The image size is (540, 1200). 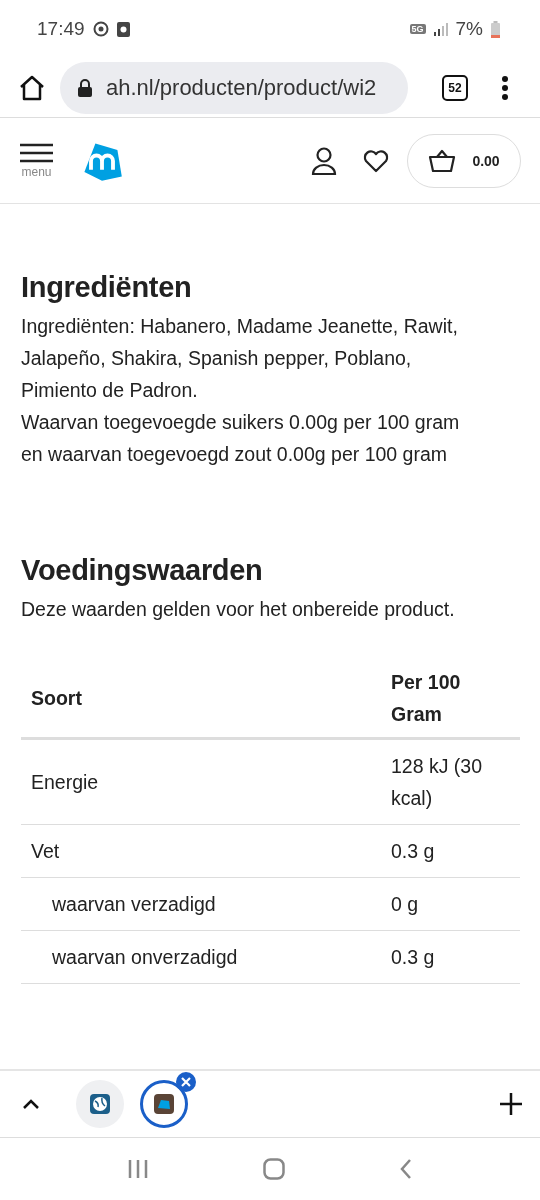 I want to click on battery-percentage: 7%, so click(x=469, y=29).